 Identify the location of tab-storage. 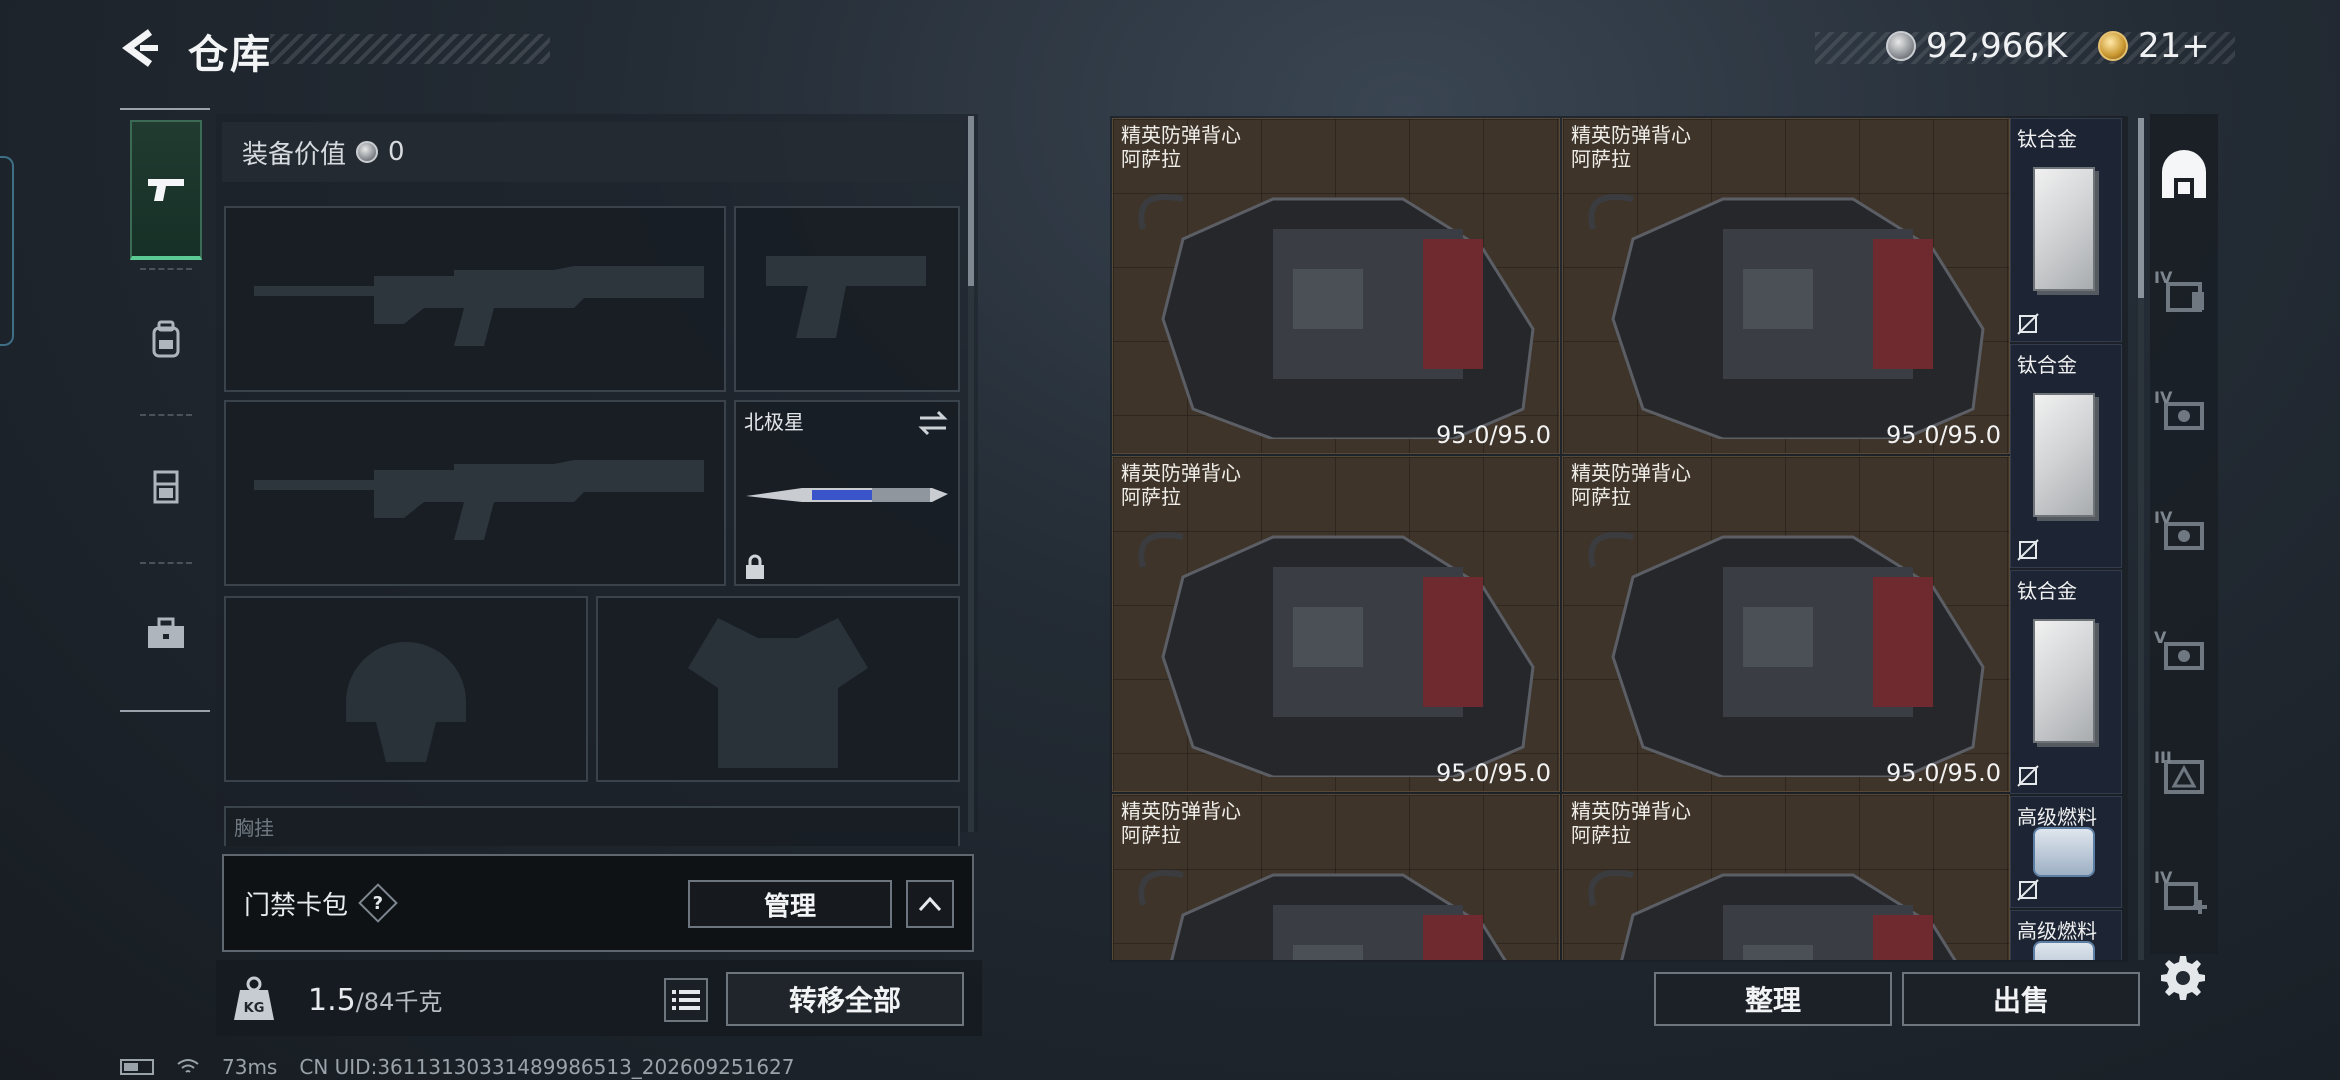
(2184, 176).